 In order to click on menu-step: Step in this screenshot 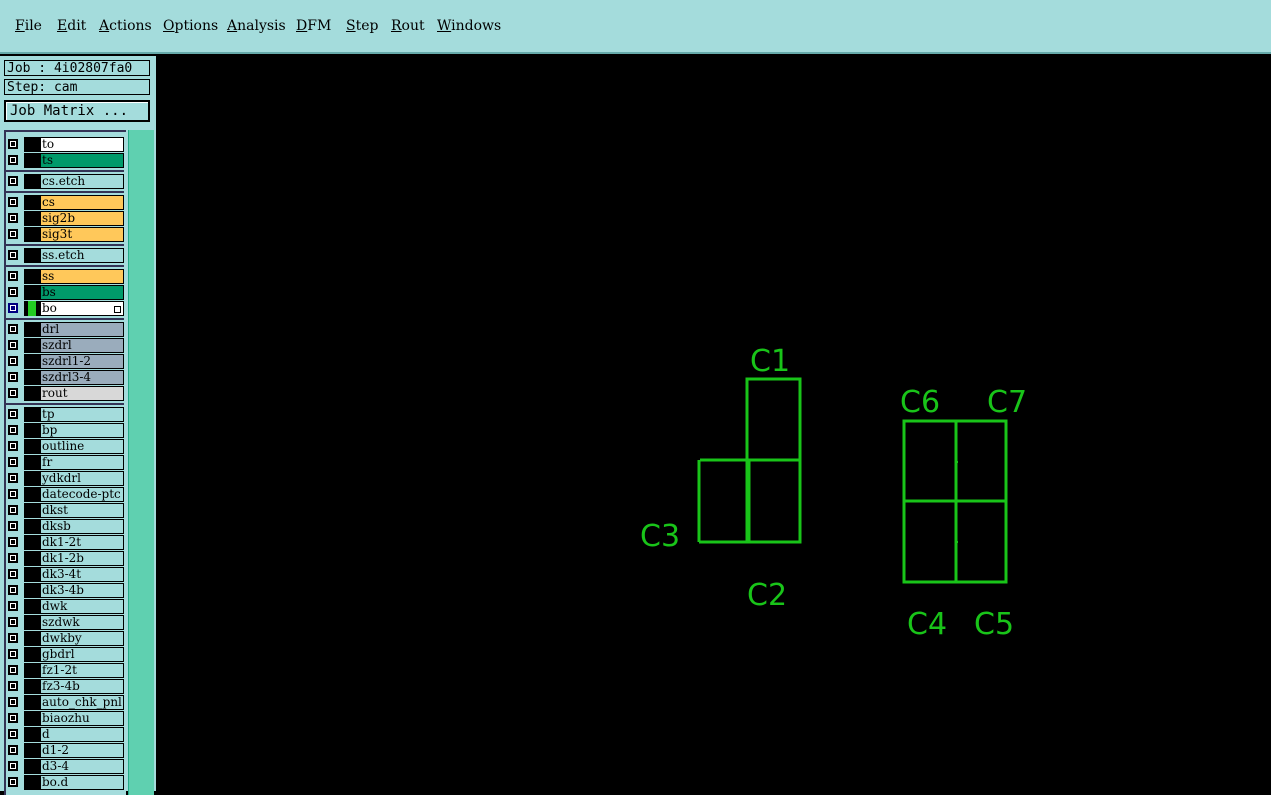, I will do `click(362, 26)`.